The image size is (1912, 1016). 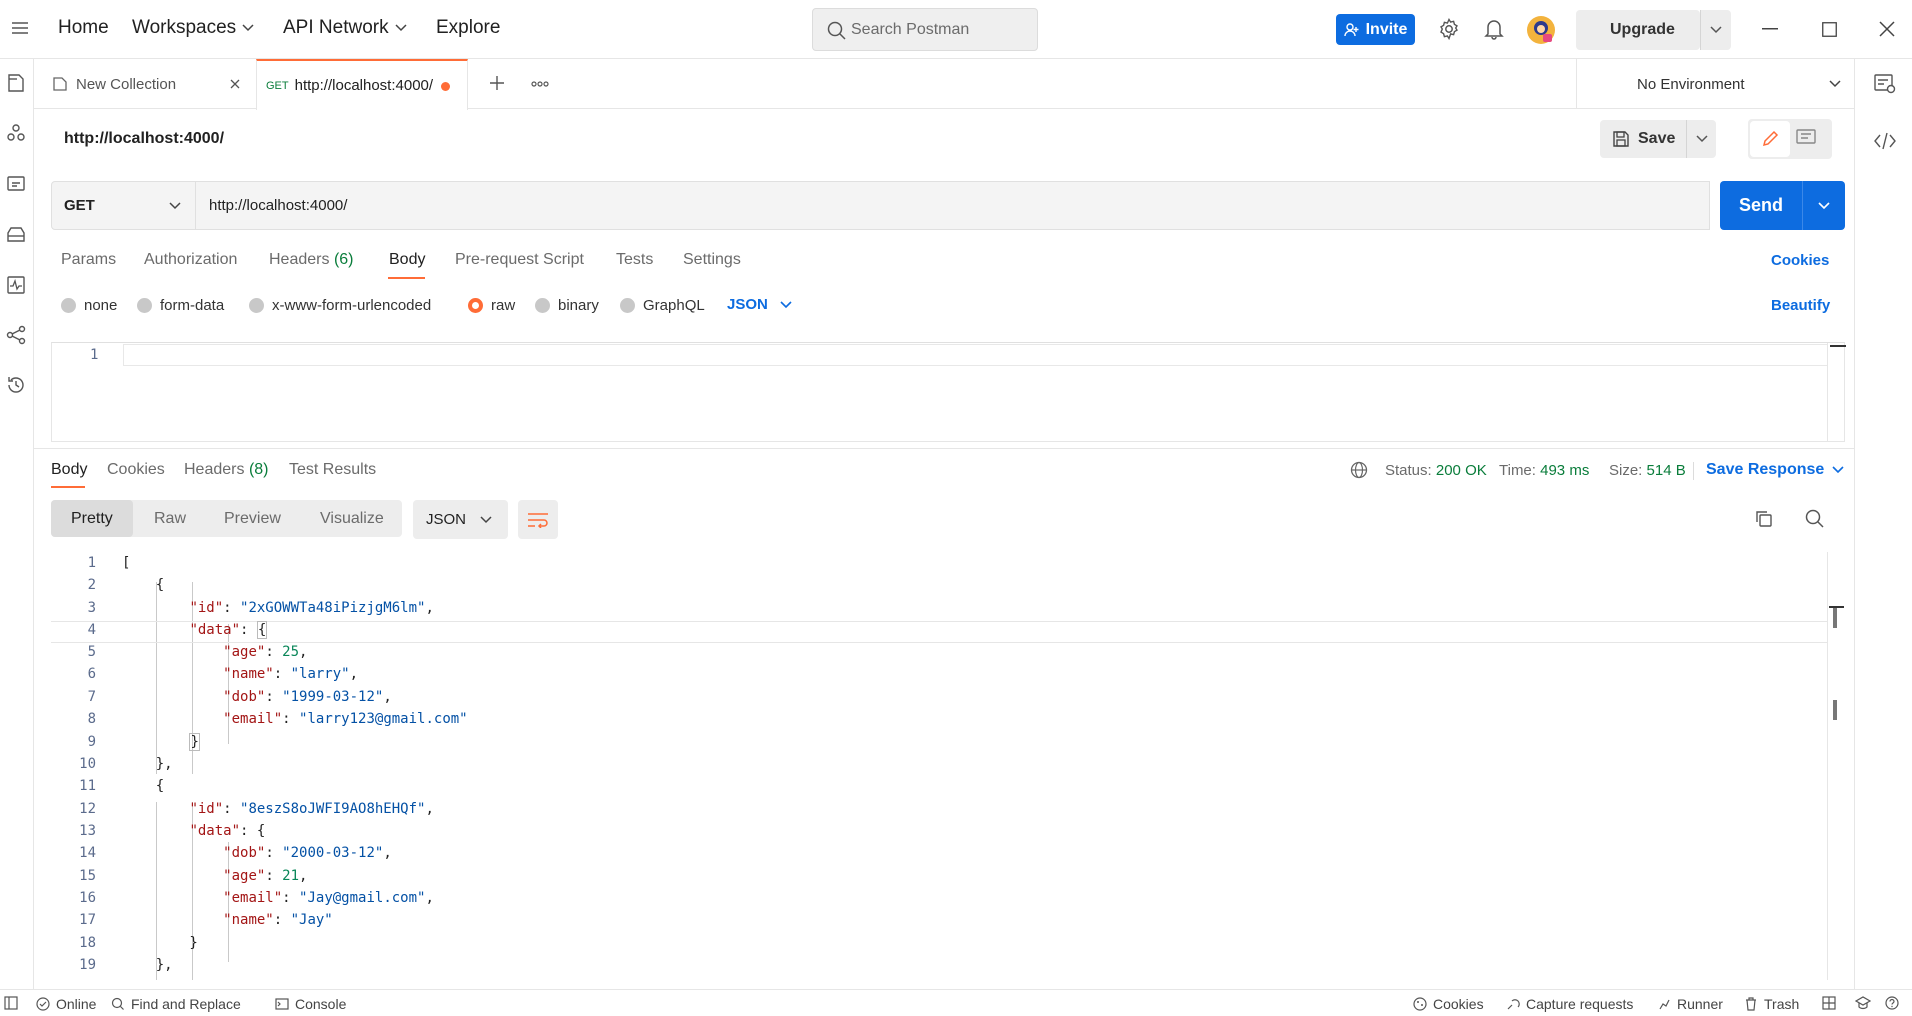 What do you see at coordinates (497, 83) in the screenshot?
I see `new-tab-icon` at bounding box center [497, 83].